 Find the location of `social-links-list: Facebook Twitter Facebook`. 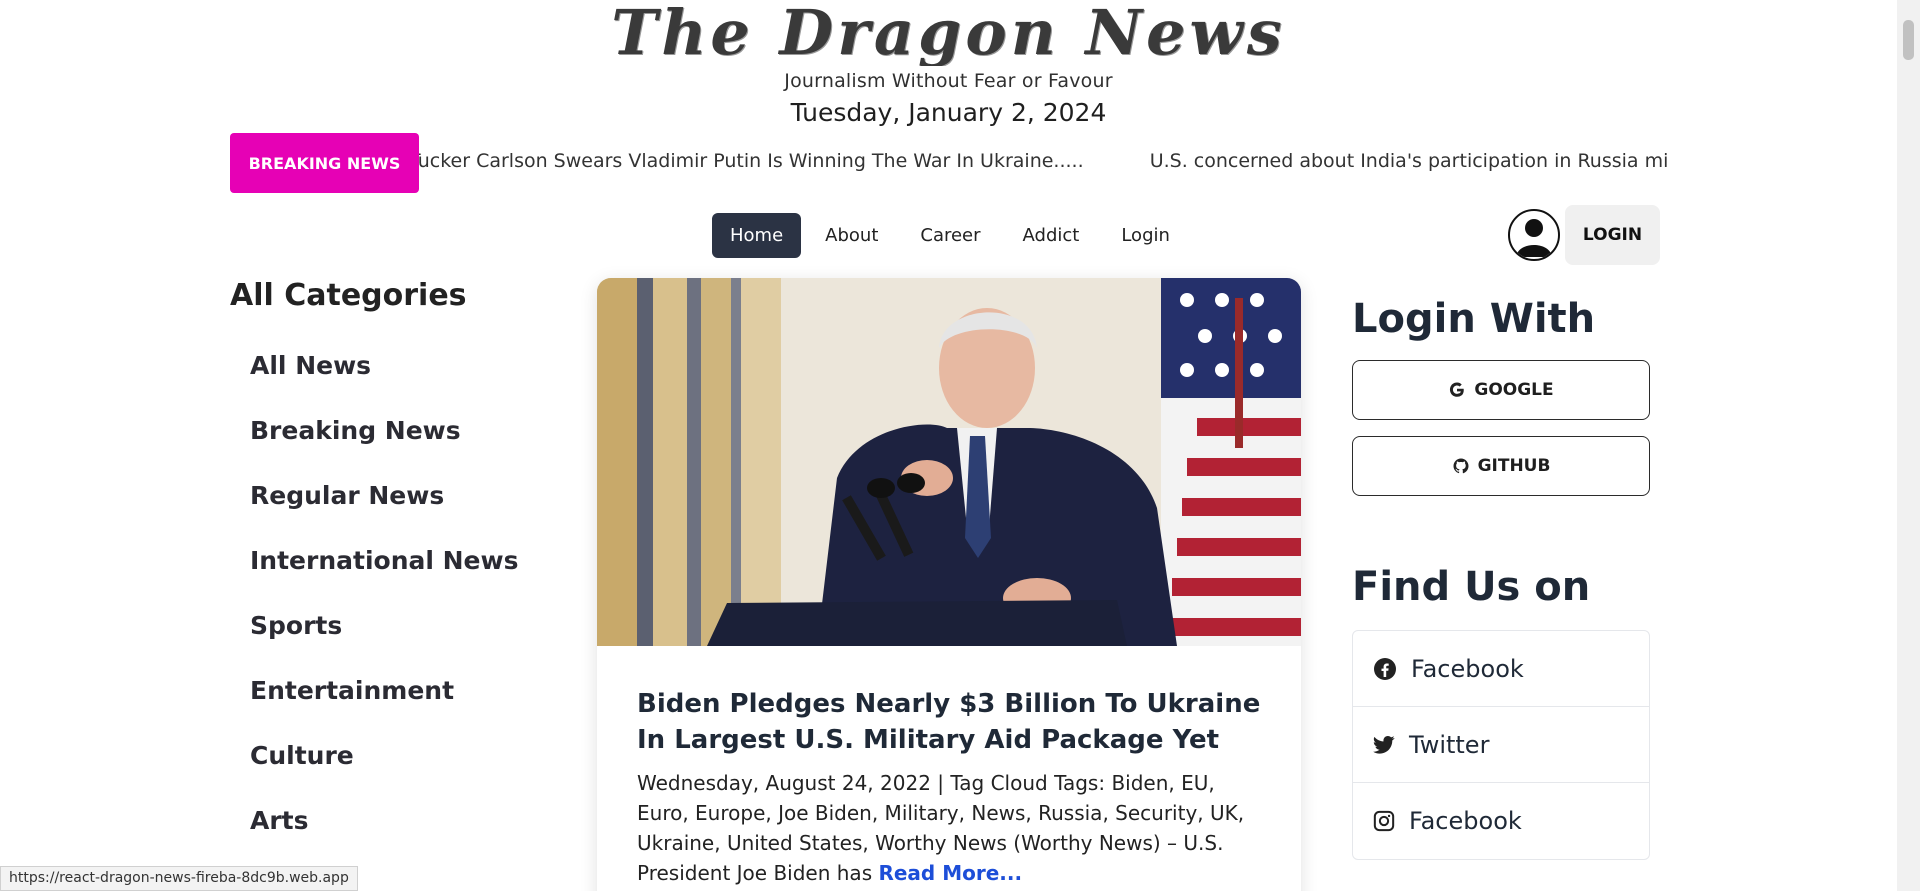

social-links-list: Facebook Twitter Facebook is located at coordinates (1501, 745).